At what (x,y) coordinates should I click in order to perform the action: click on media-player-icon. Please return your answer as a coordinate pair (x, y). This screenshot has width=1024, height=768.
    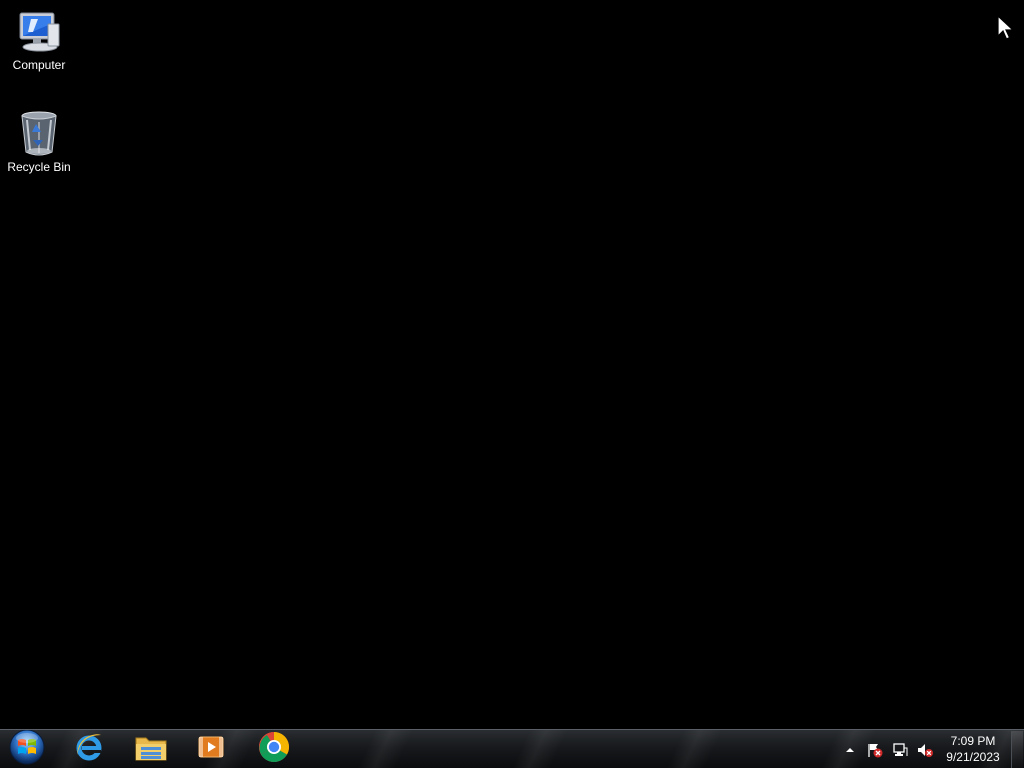
    Looking at the image, I should click on (211, 749).